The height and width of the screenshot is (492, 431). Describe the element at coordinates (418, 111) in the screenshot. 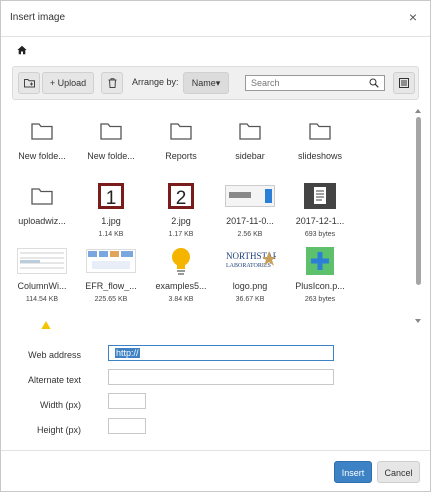

I see `scroll-up-icon` at that location.